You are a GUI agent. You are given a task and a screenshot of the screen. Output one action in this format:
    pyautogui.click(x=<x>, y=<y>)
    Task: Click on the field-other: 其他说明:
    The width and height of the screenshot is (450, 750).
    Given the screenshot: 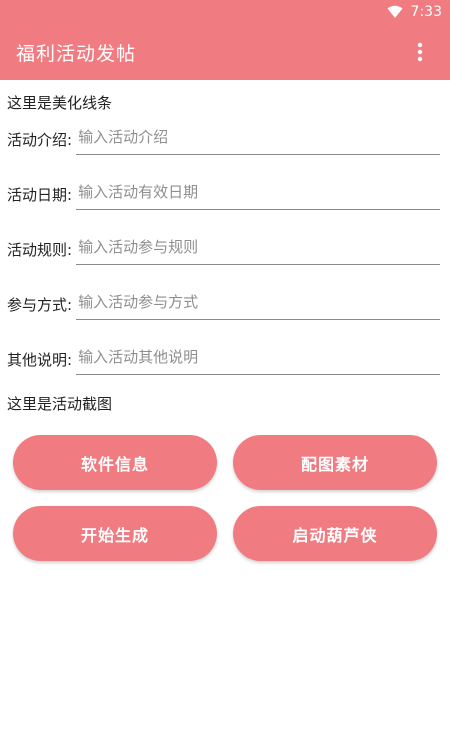 What is the action you would take?
    pyautogui.click(x=223, y=363)
    